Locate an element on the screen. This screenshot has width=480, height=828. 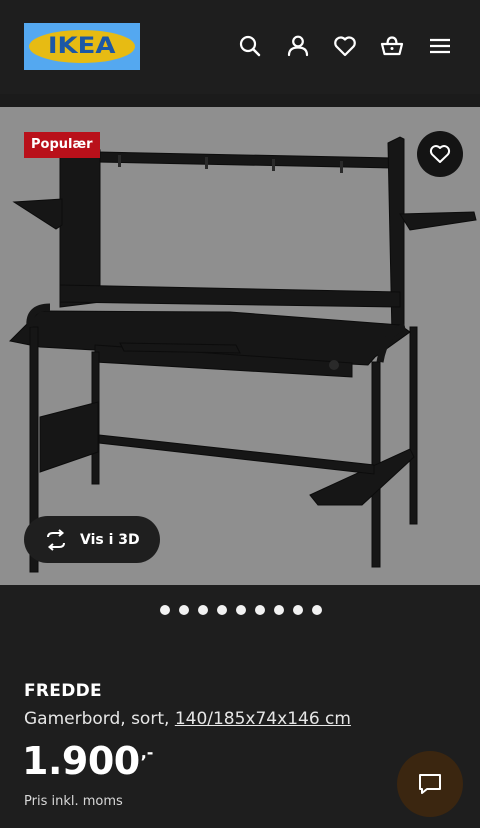
logo-text: IKEA is located at coordinates (82, 46).